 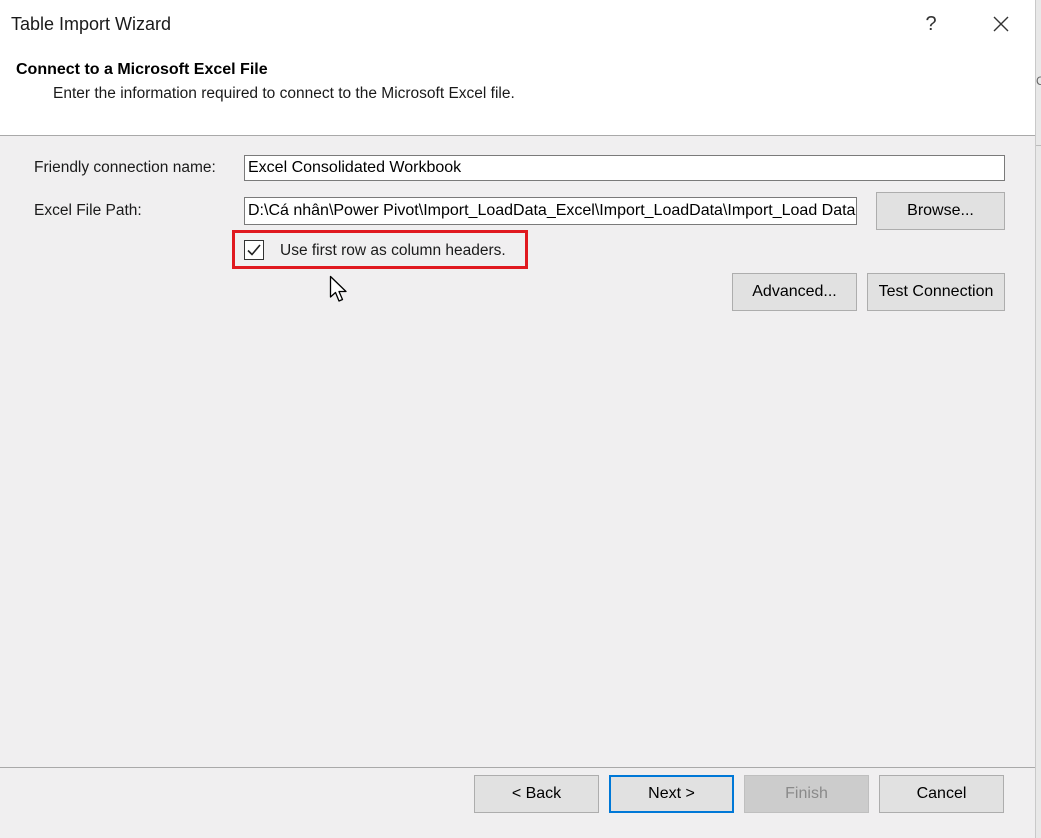 What do you see at coordinates (936, 292) in the screenshot?
I see `test-connection-button: Test Connection` at bounding box center [936, 292].